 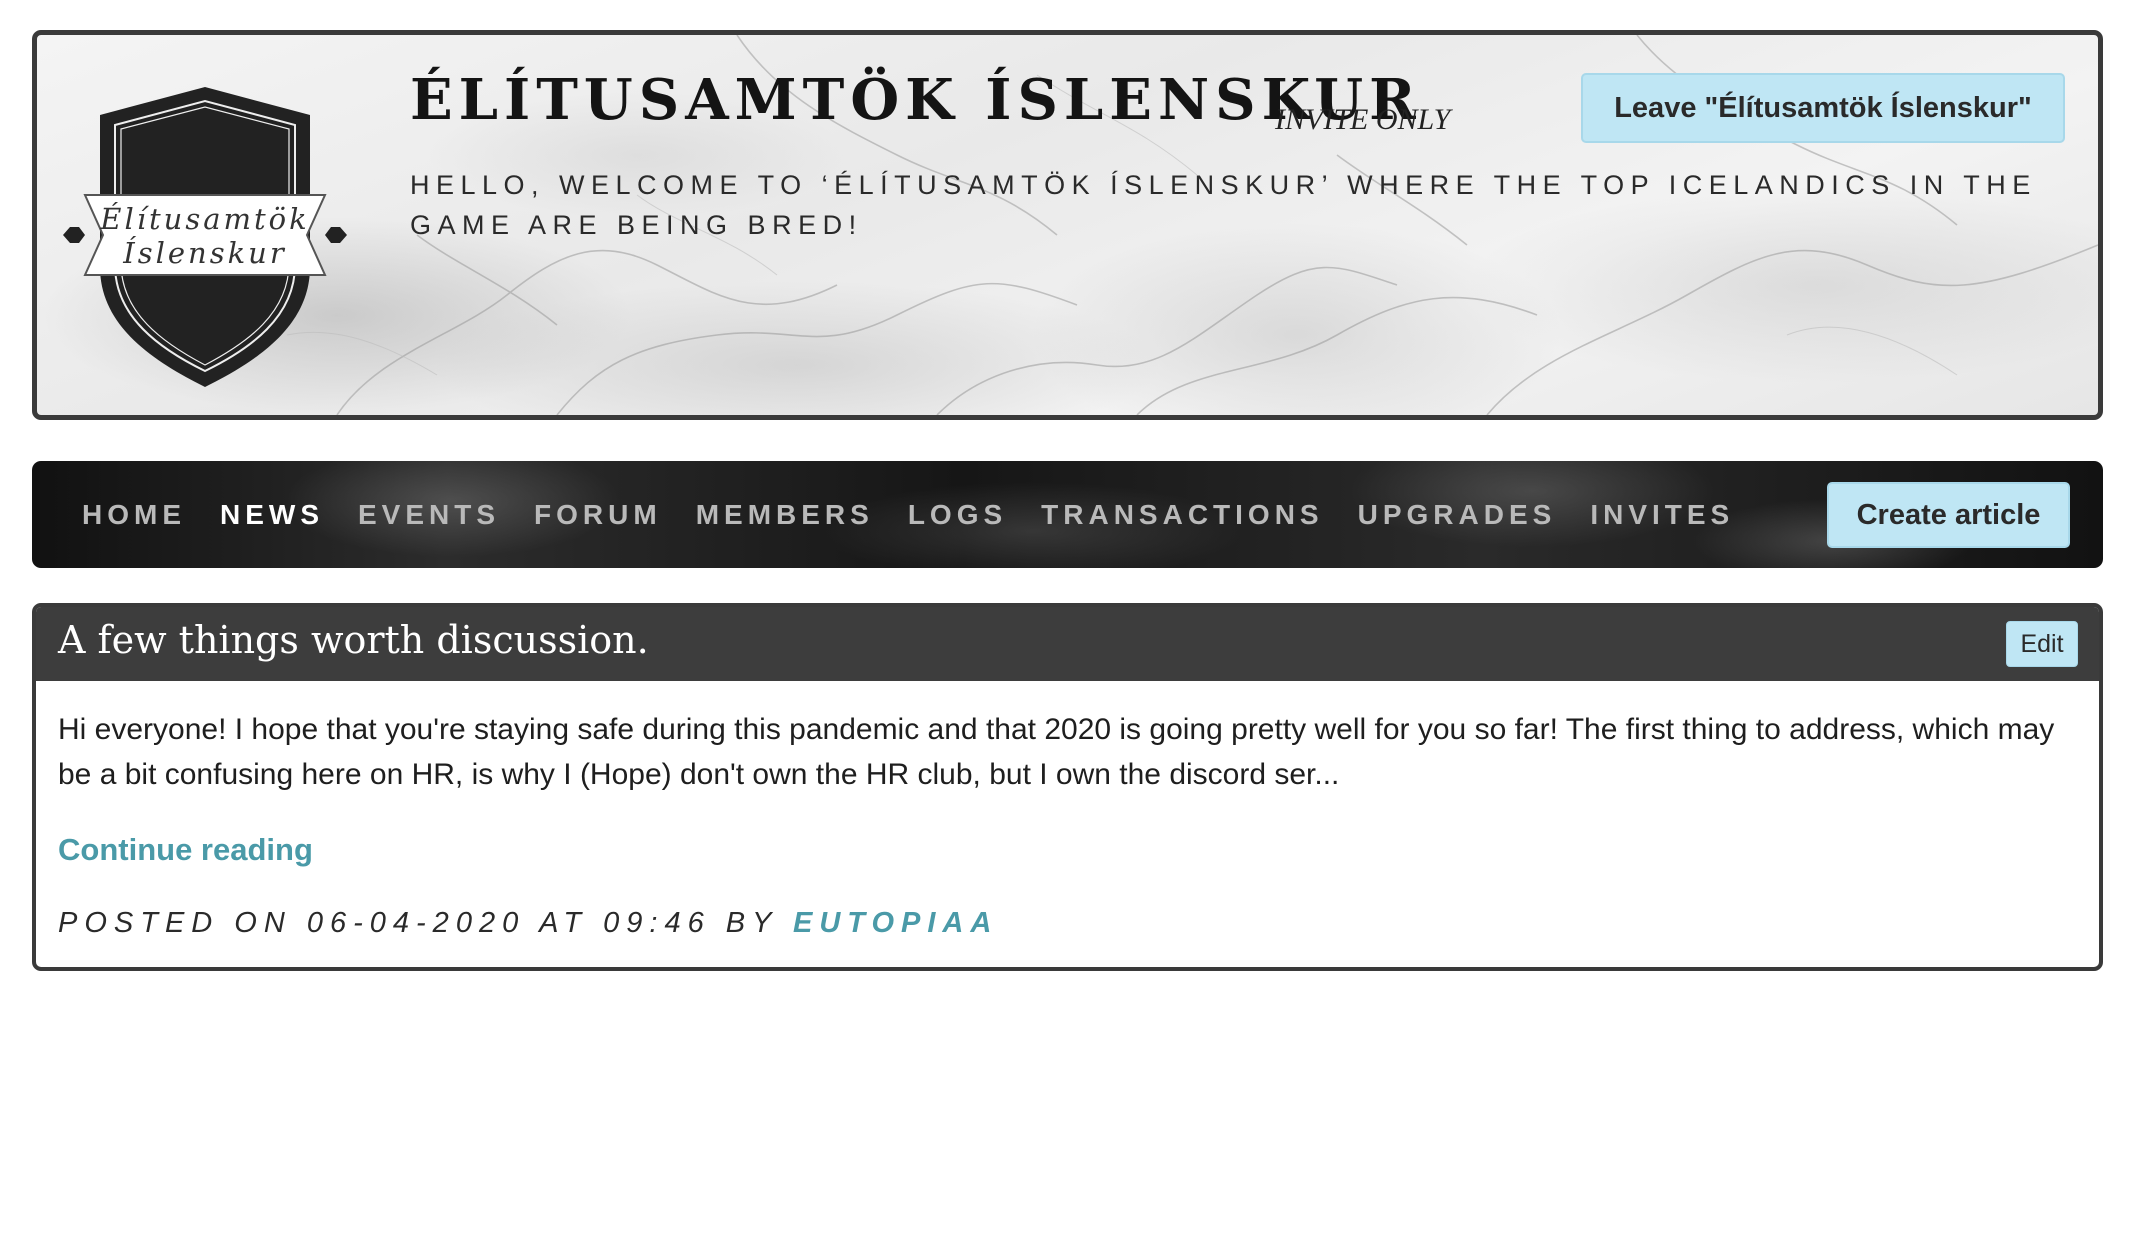 What do you see at coordinates (1067, 644) in the screenshot?
I see `article-header: A few things worth discussion. Edit` at bounding box center [1067, 644].